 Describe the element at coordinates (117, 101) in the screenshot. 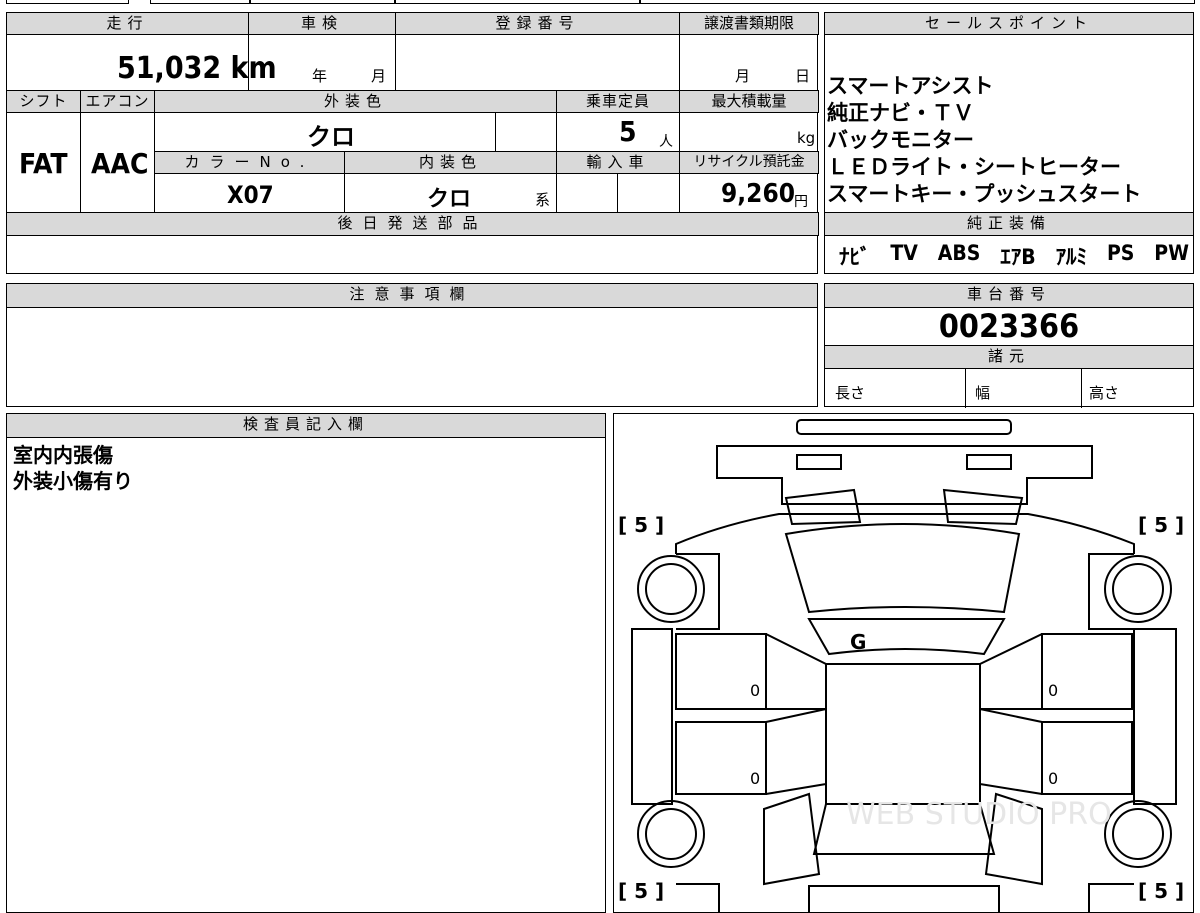

I see `aircon-header: エアコン` at that location.